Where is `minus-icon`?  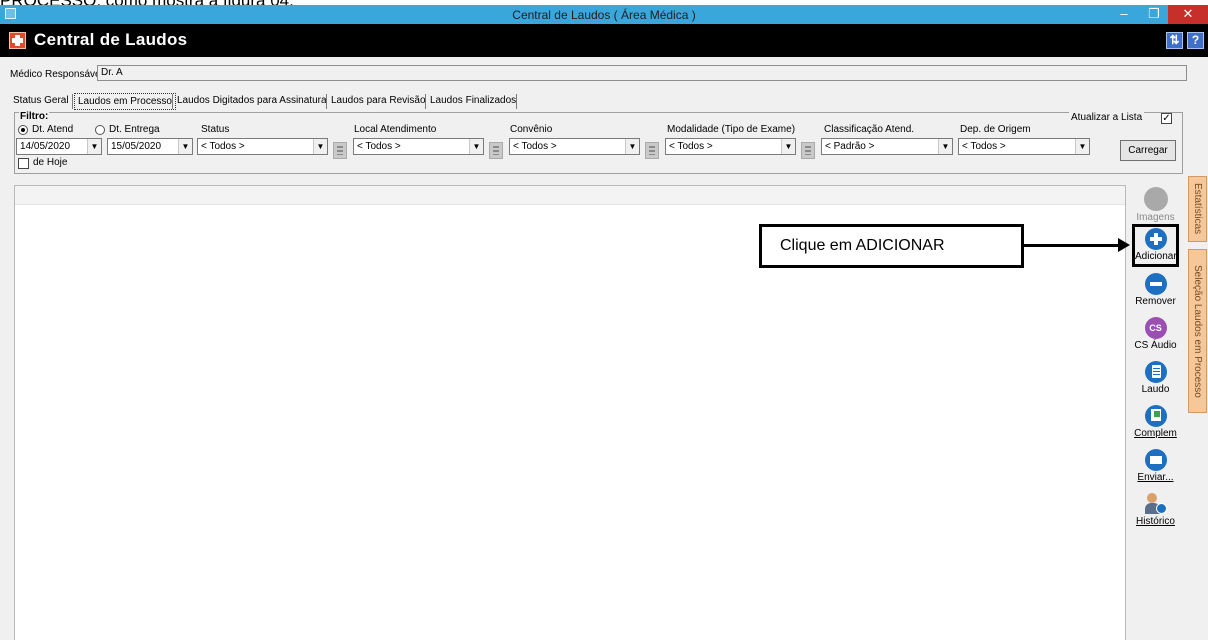
minus-icon is located at coordinates (1155, 284).